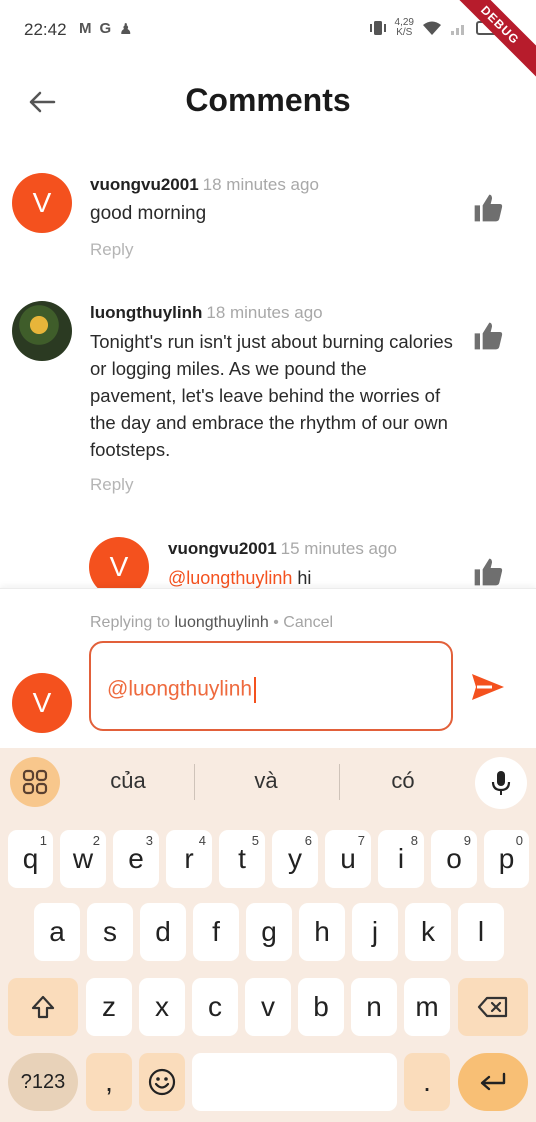 The width and height of the screenshot is (536, 1122). I want to click on key-x: x, so click(162, 1007).